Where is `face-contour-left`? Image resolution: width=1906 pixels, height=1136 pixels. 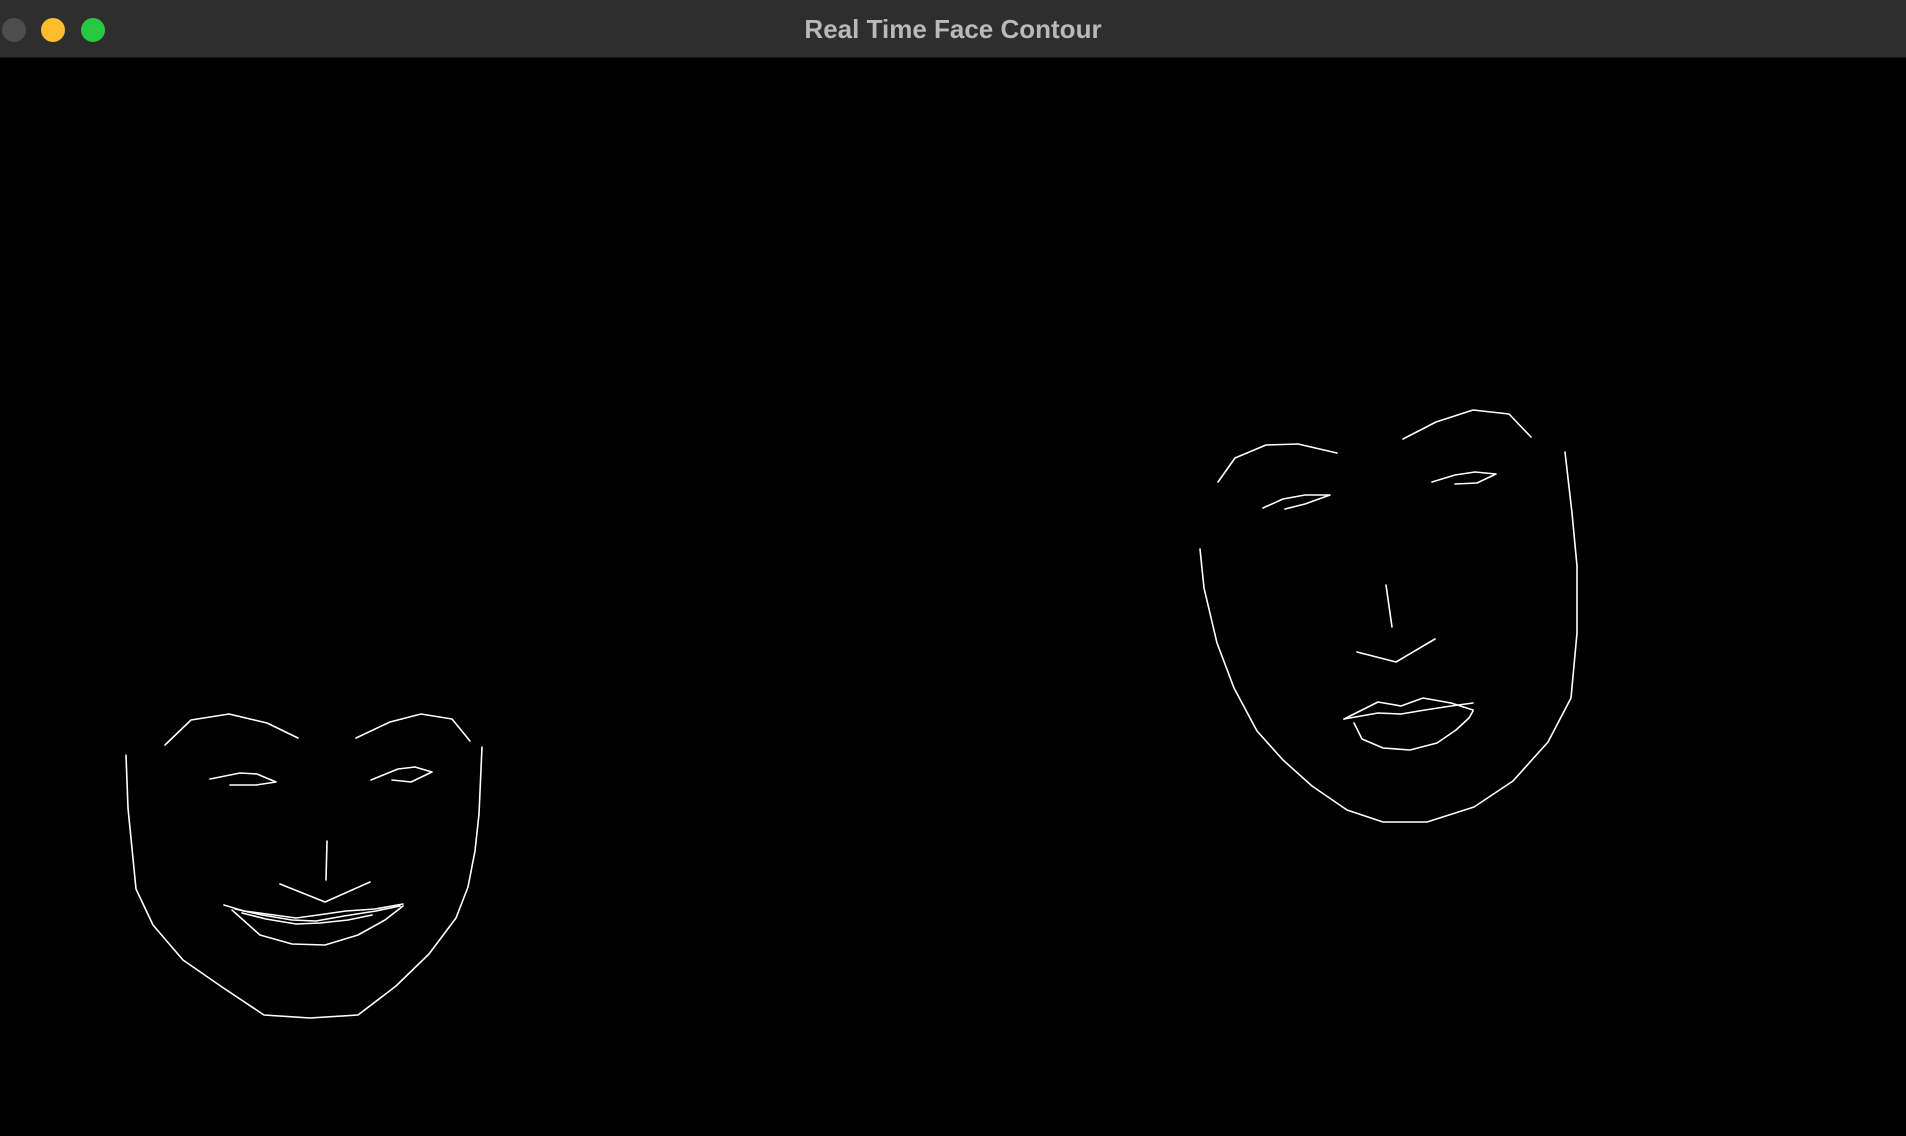
face-contour-left is located at coordinates (304, 866).